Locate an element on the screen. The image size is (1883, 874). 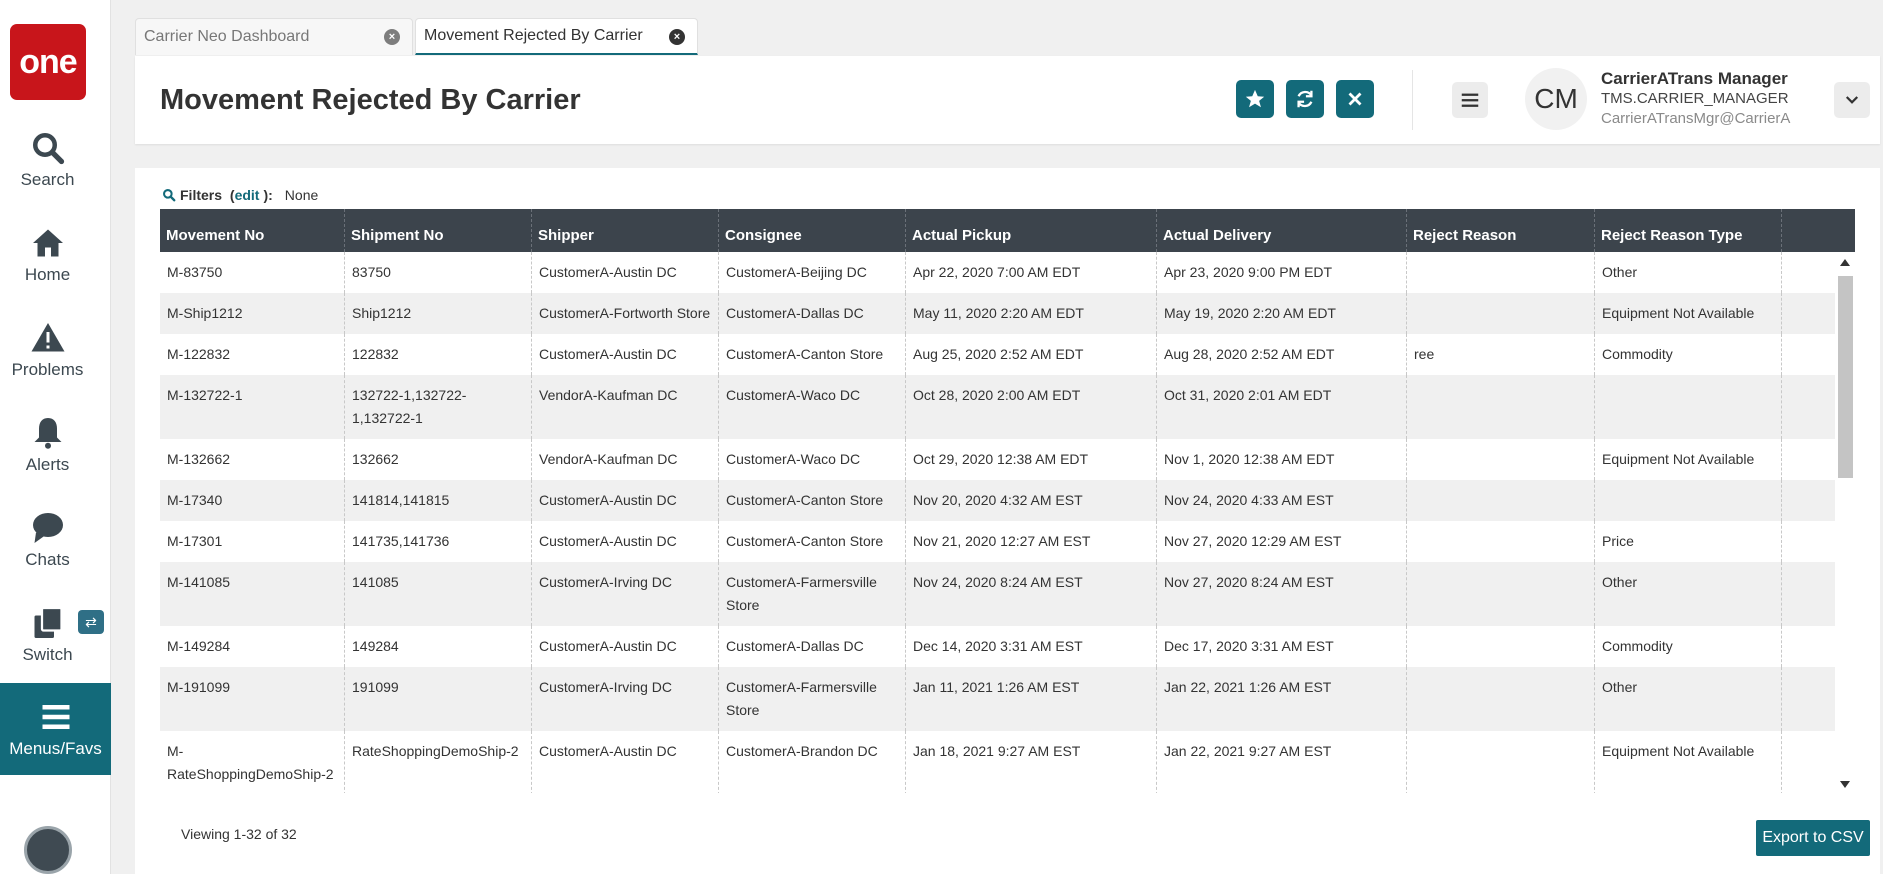
sidebar-item-chats: Chats is located at coordinates (47, 540).